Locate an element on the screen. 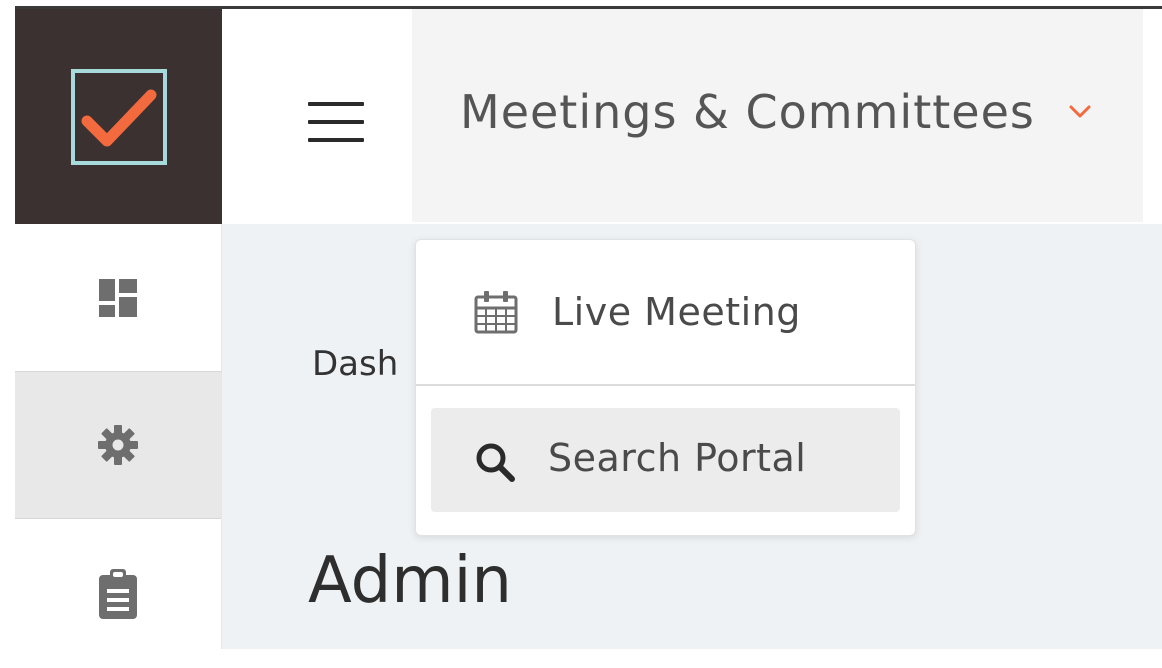 The width and height of the screenshot is (1162, 668). checkmark-logo-frame is located at coordinates (118, 116).